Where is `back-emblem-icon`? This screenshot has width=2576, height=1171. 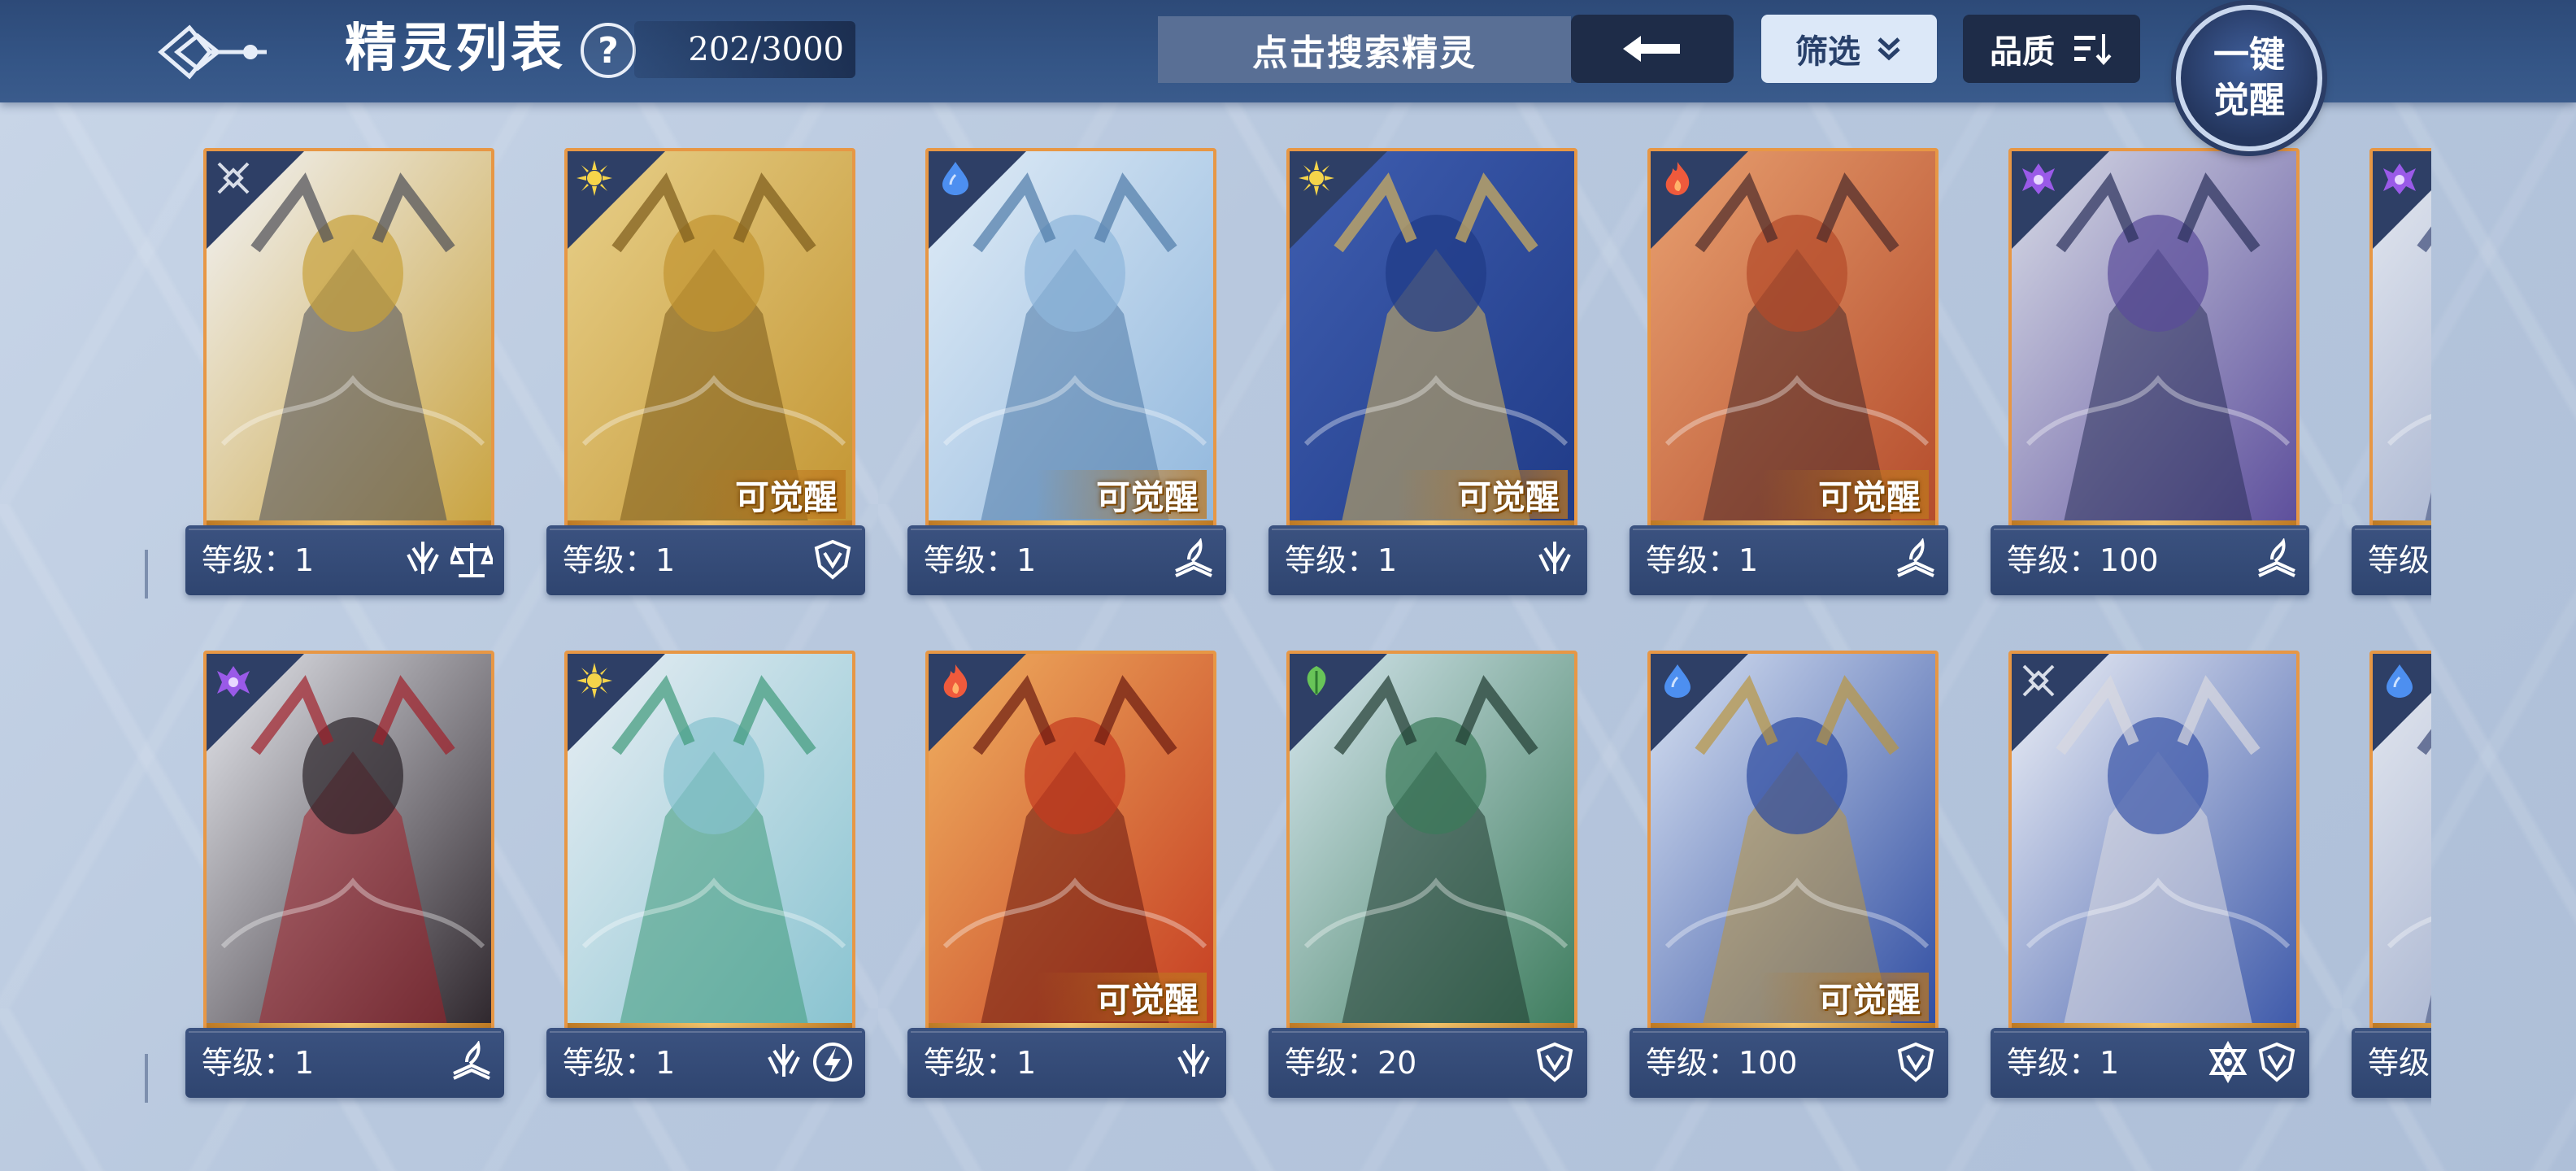 back-emblem-icon is located at coordinates (214, 52).